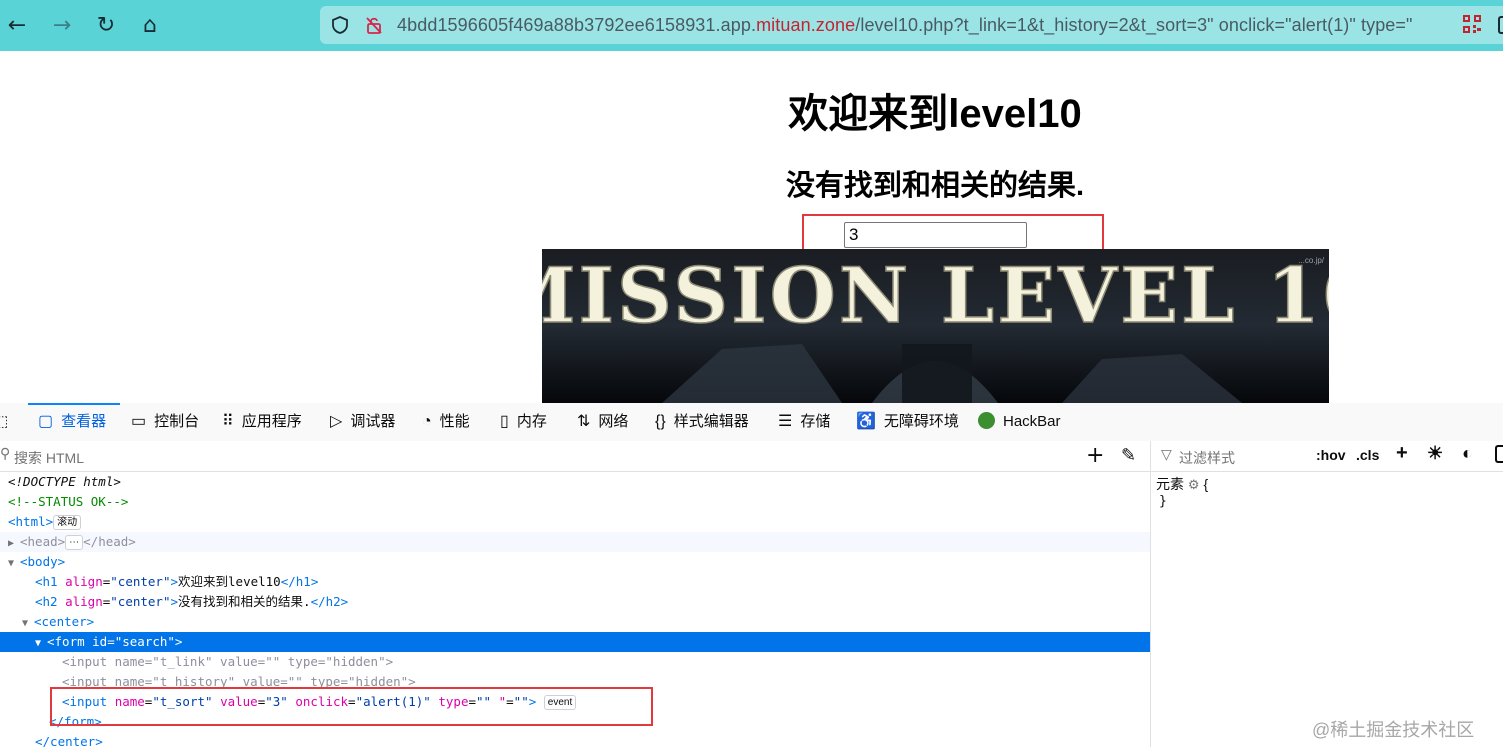  What do you see at coordinates (1128, 455) in the screenshot?
I see `eyedropper-icon: ✎` at bounding box center [1128, 455].